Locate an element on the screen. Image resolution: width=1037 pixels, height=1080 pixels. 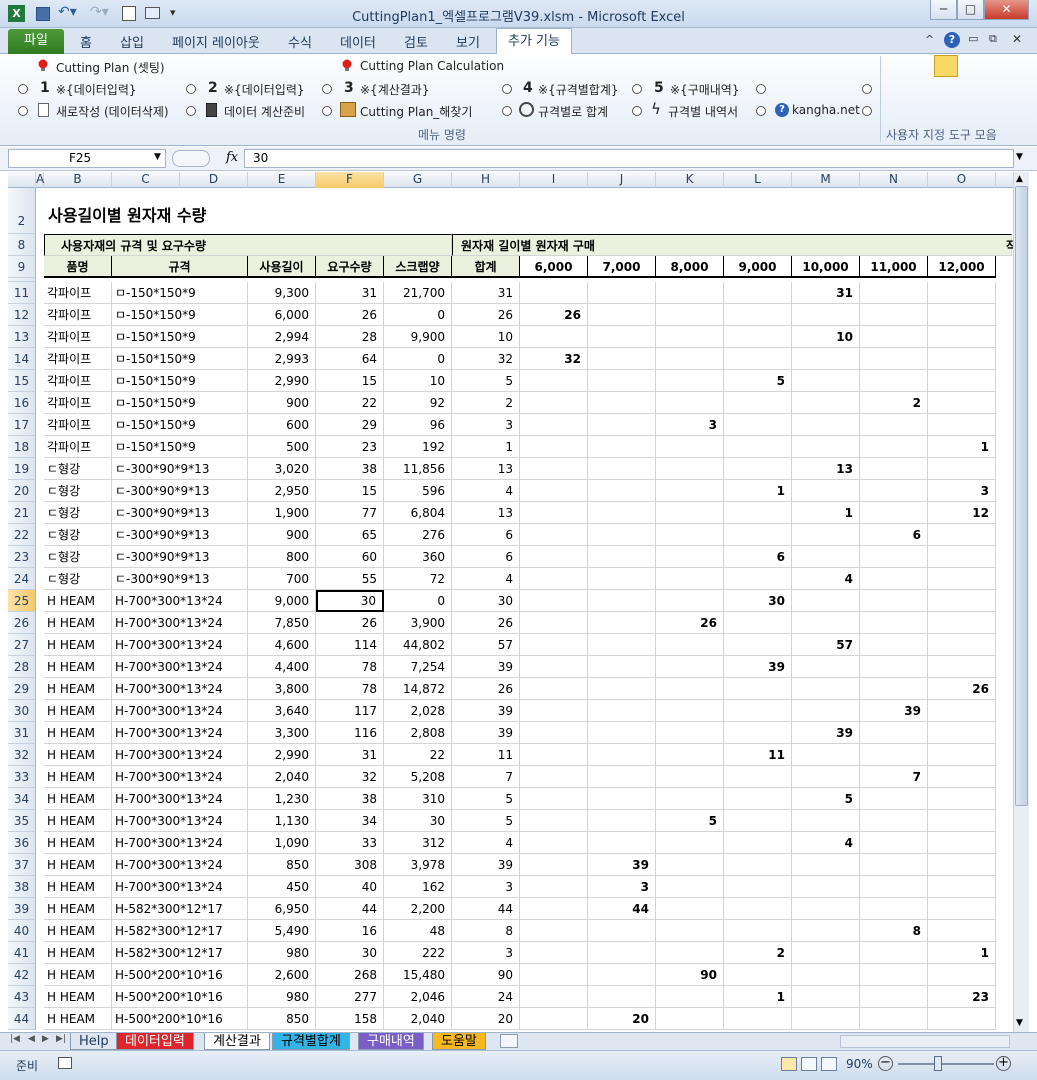
doc-restore-icon: ⧉ is located at coordinates (993, 39).